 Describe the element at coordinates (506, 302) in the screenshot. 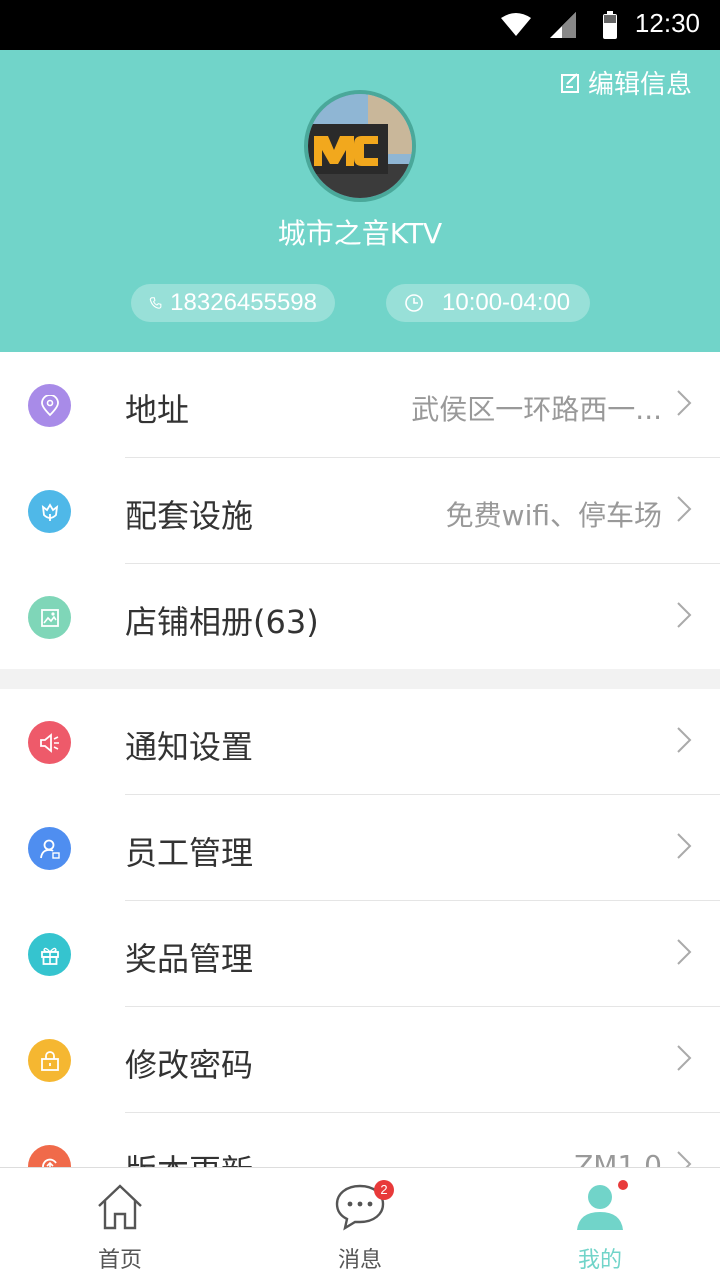

I see `business-hours: 10:00-04:00` at that location.